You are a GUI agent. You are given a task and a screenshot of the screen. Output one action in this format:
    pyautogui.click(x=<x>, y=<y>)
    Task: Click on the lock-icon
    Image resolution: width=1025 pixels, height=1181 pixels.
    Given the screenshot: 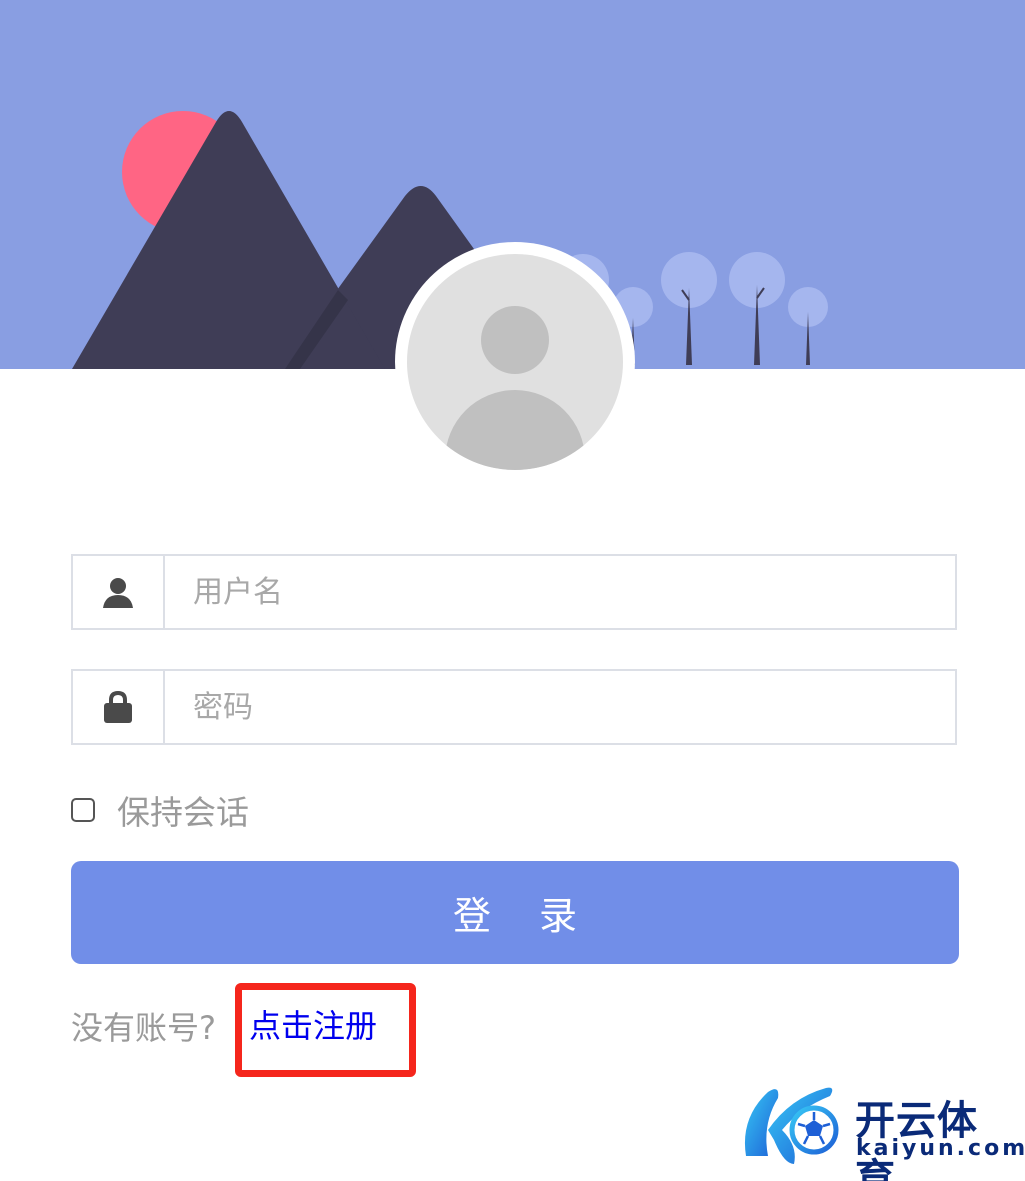 What is the action you would take?
    pyautogui.click(x=119, y=707)
    